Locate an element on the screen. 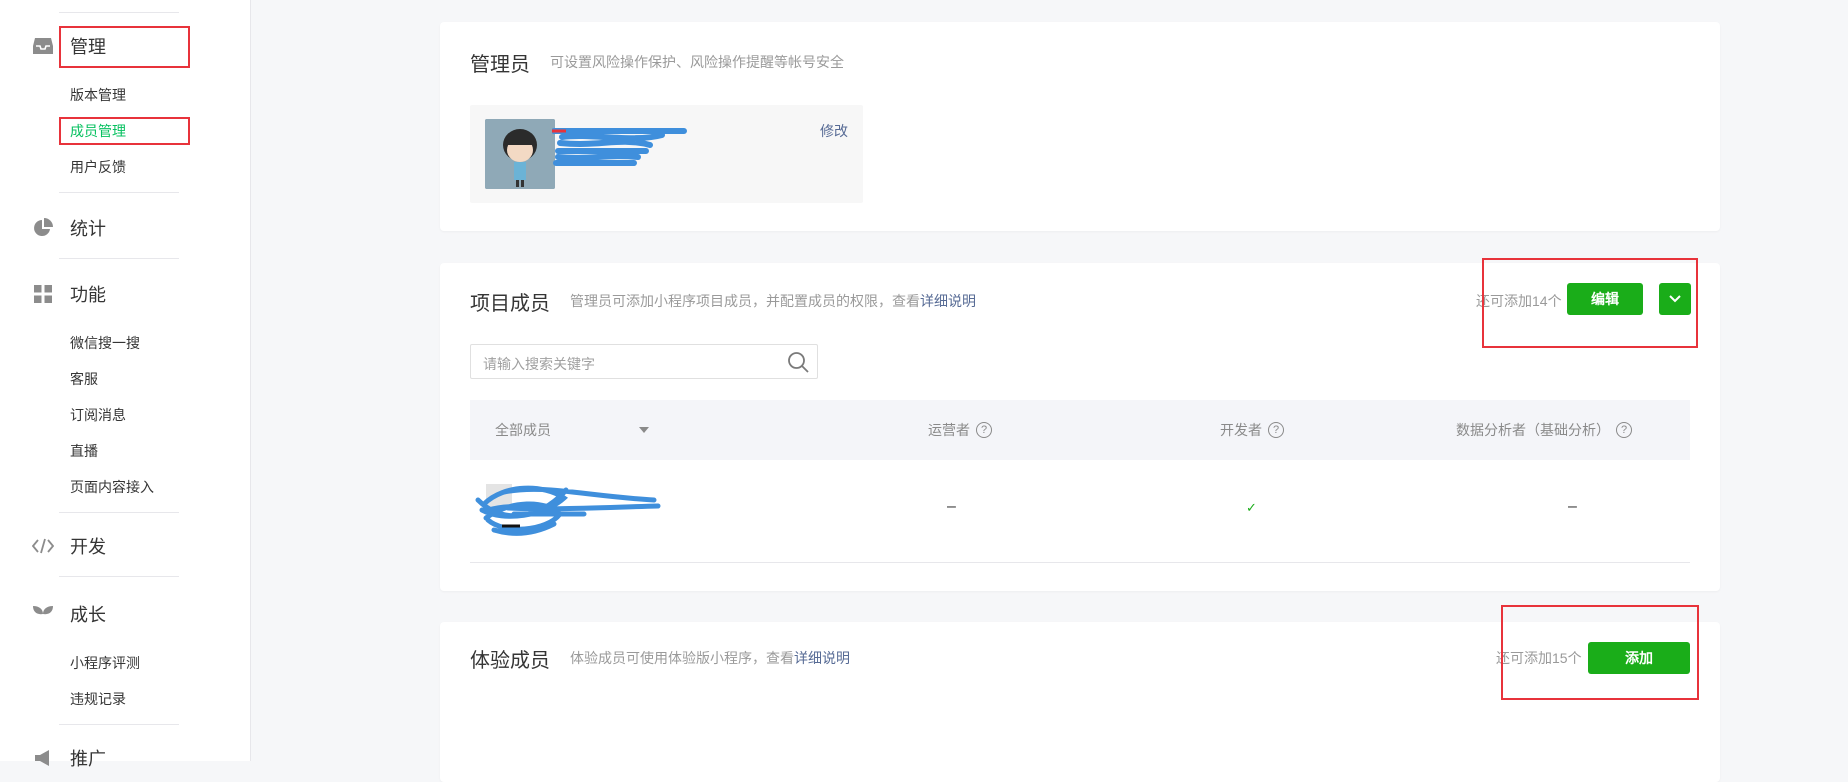  sidebar-item-violations: 违规记录 is located at coordinates (98, 699).